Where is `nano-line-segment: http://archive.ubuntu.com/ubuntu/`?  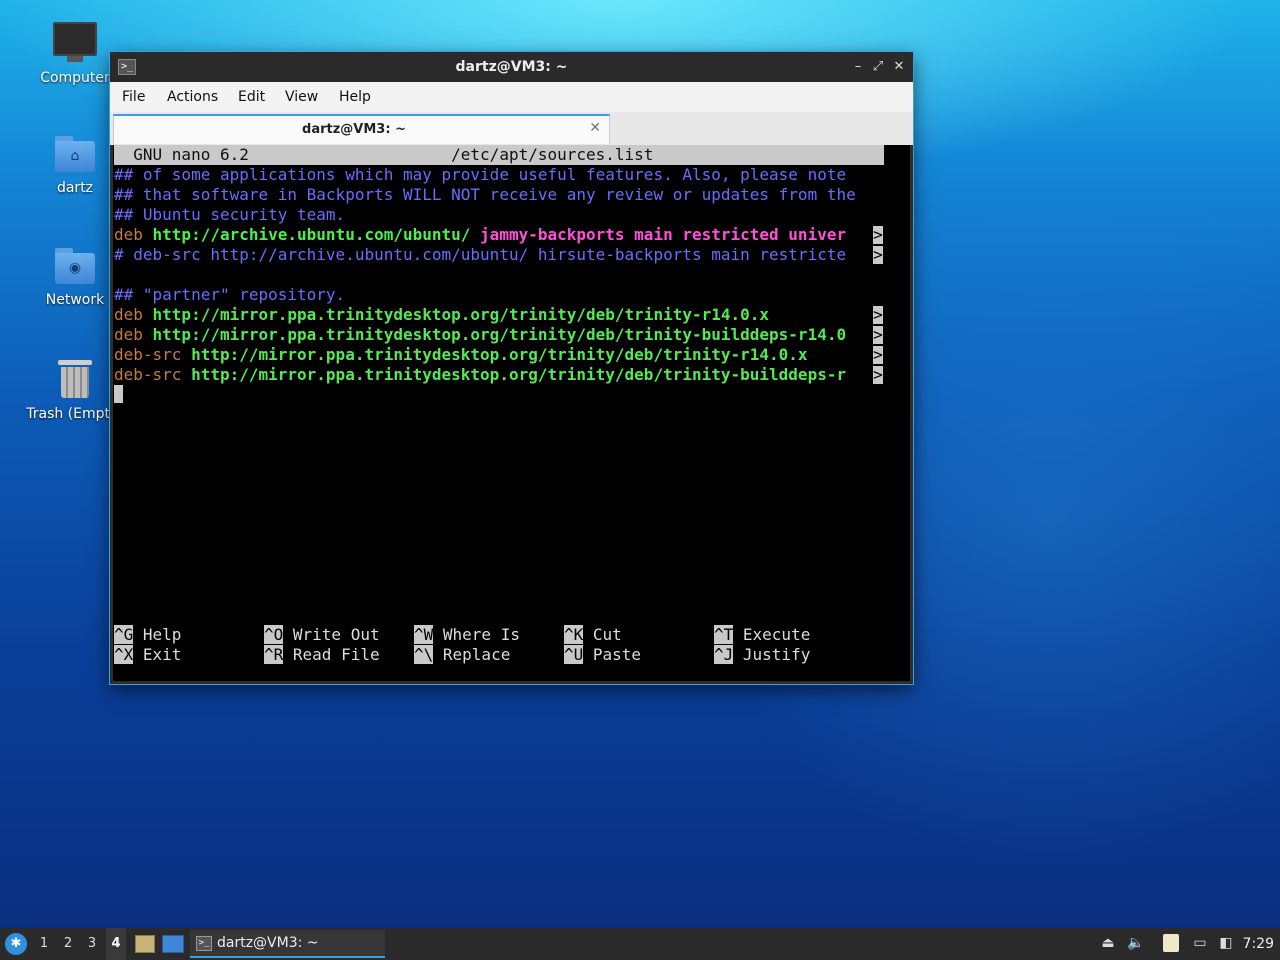
nano-line-segment: http://archive.ubuntu.com/ubuntu/ is located at coordinates (316, 234).